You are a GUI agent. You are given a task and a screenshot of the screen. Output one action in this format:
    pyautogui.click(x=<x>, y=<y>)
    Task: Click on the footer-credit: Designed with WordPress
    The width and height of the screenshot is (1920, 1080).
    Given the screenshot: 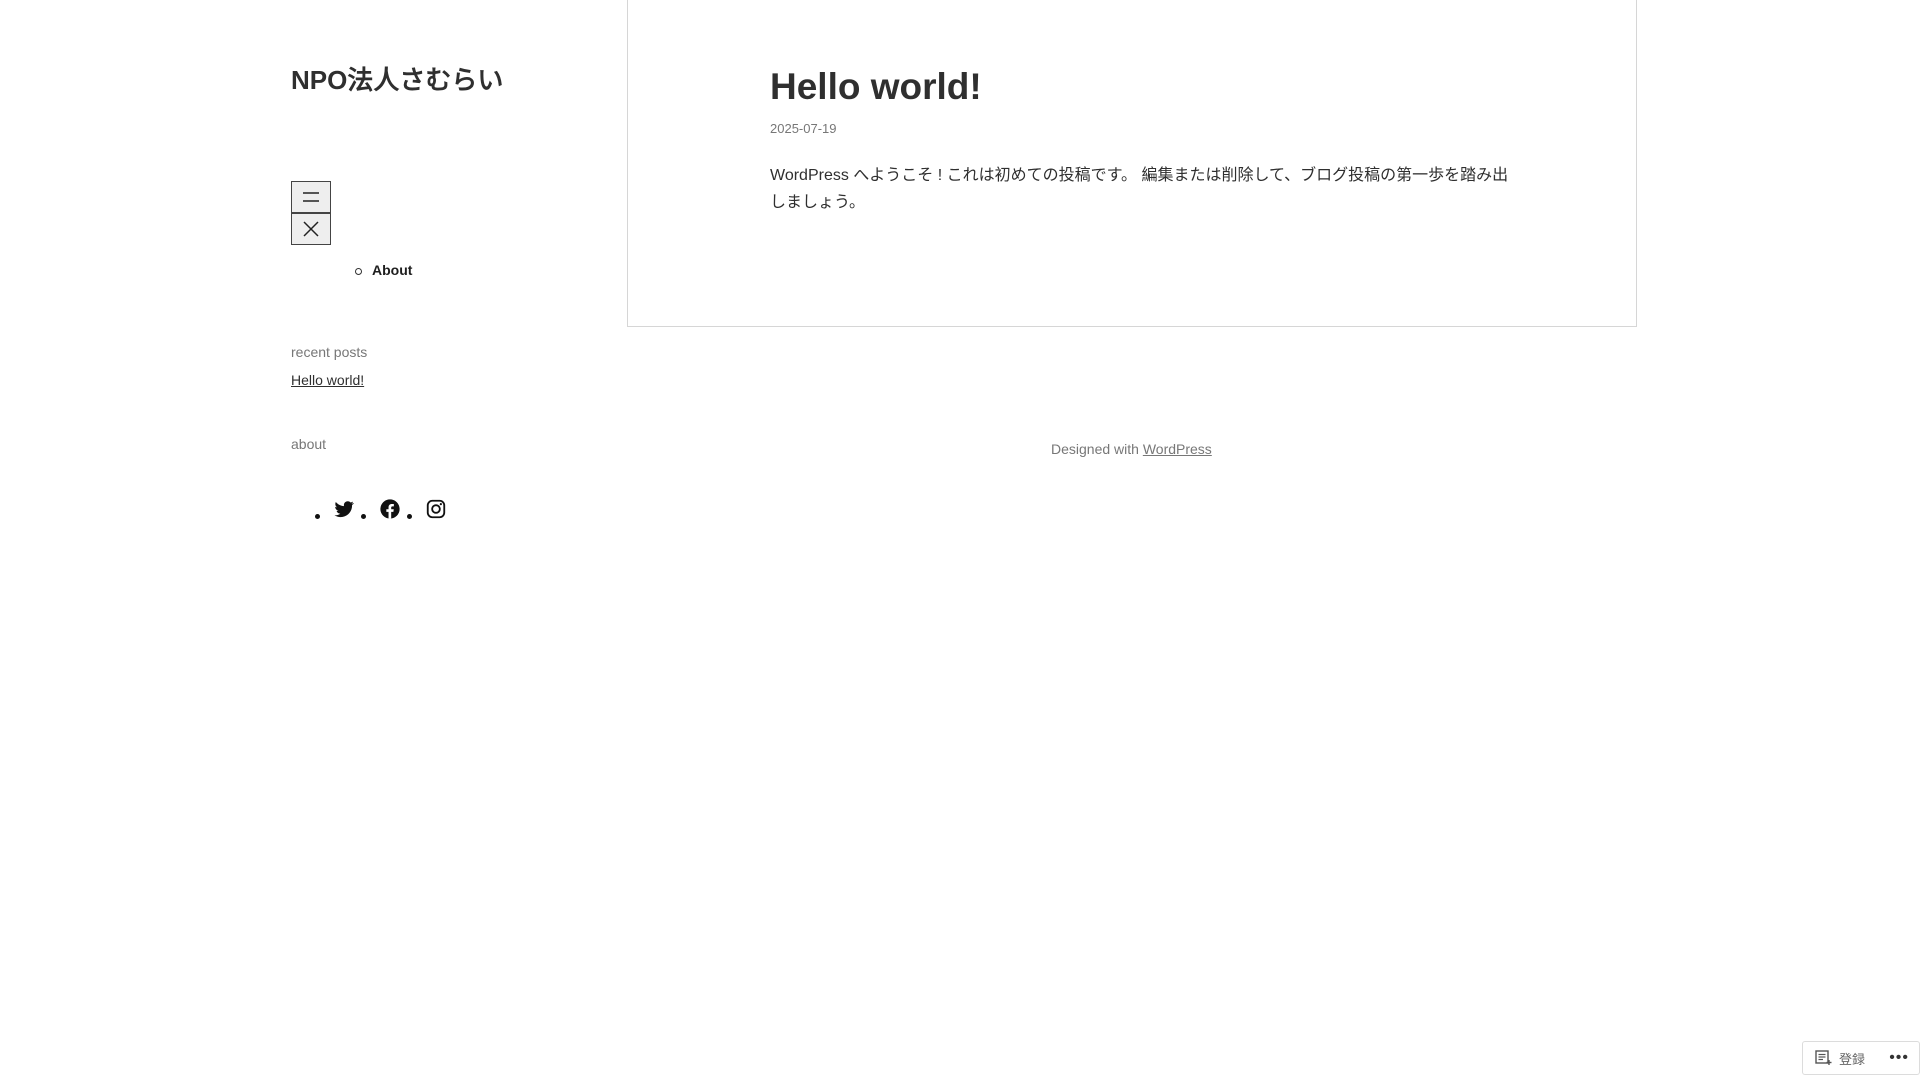 What is the action you would take?
    pyautogui.click(x=1131, y=449)
    